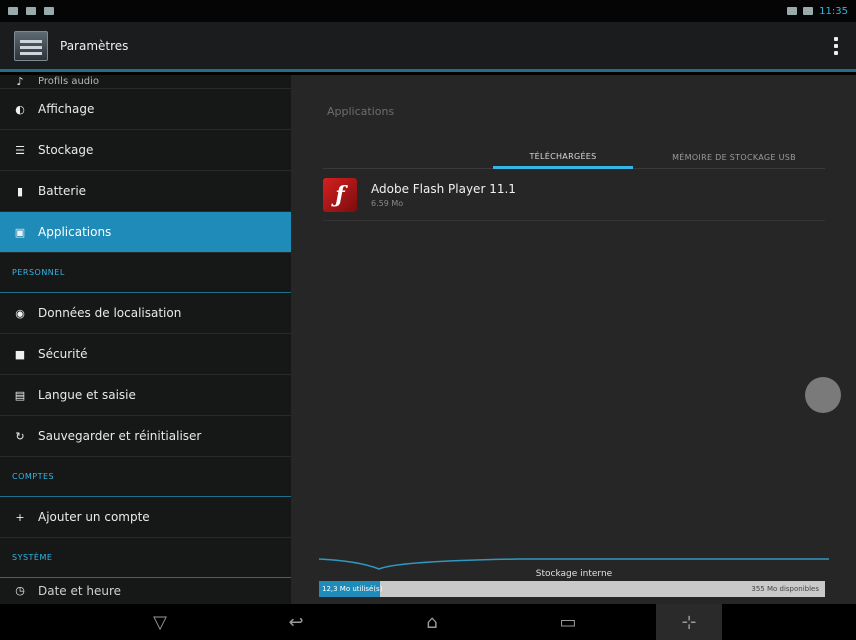 The image size is (856, 640). I want to click on display-icon: ◐, so click(20, 109).